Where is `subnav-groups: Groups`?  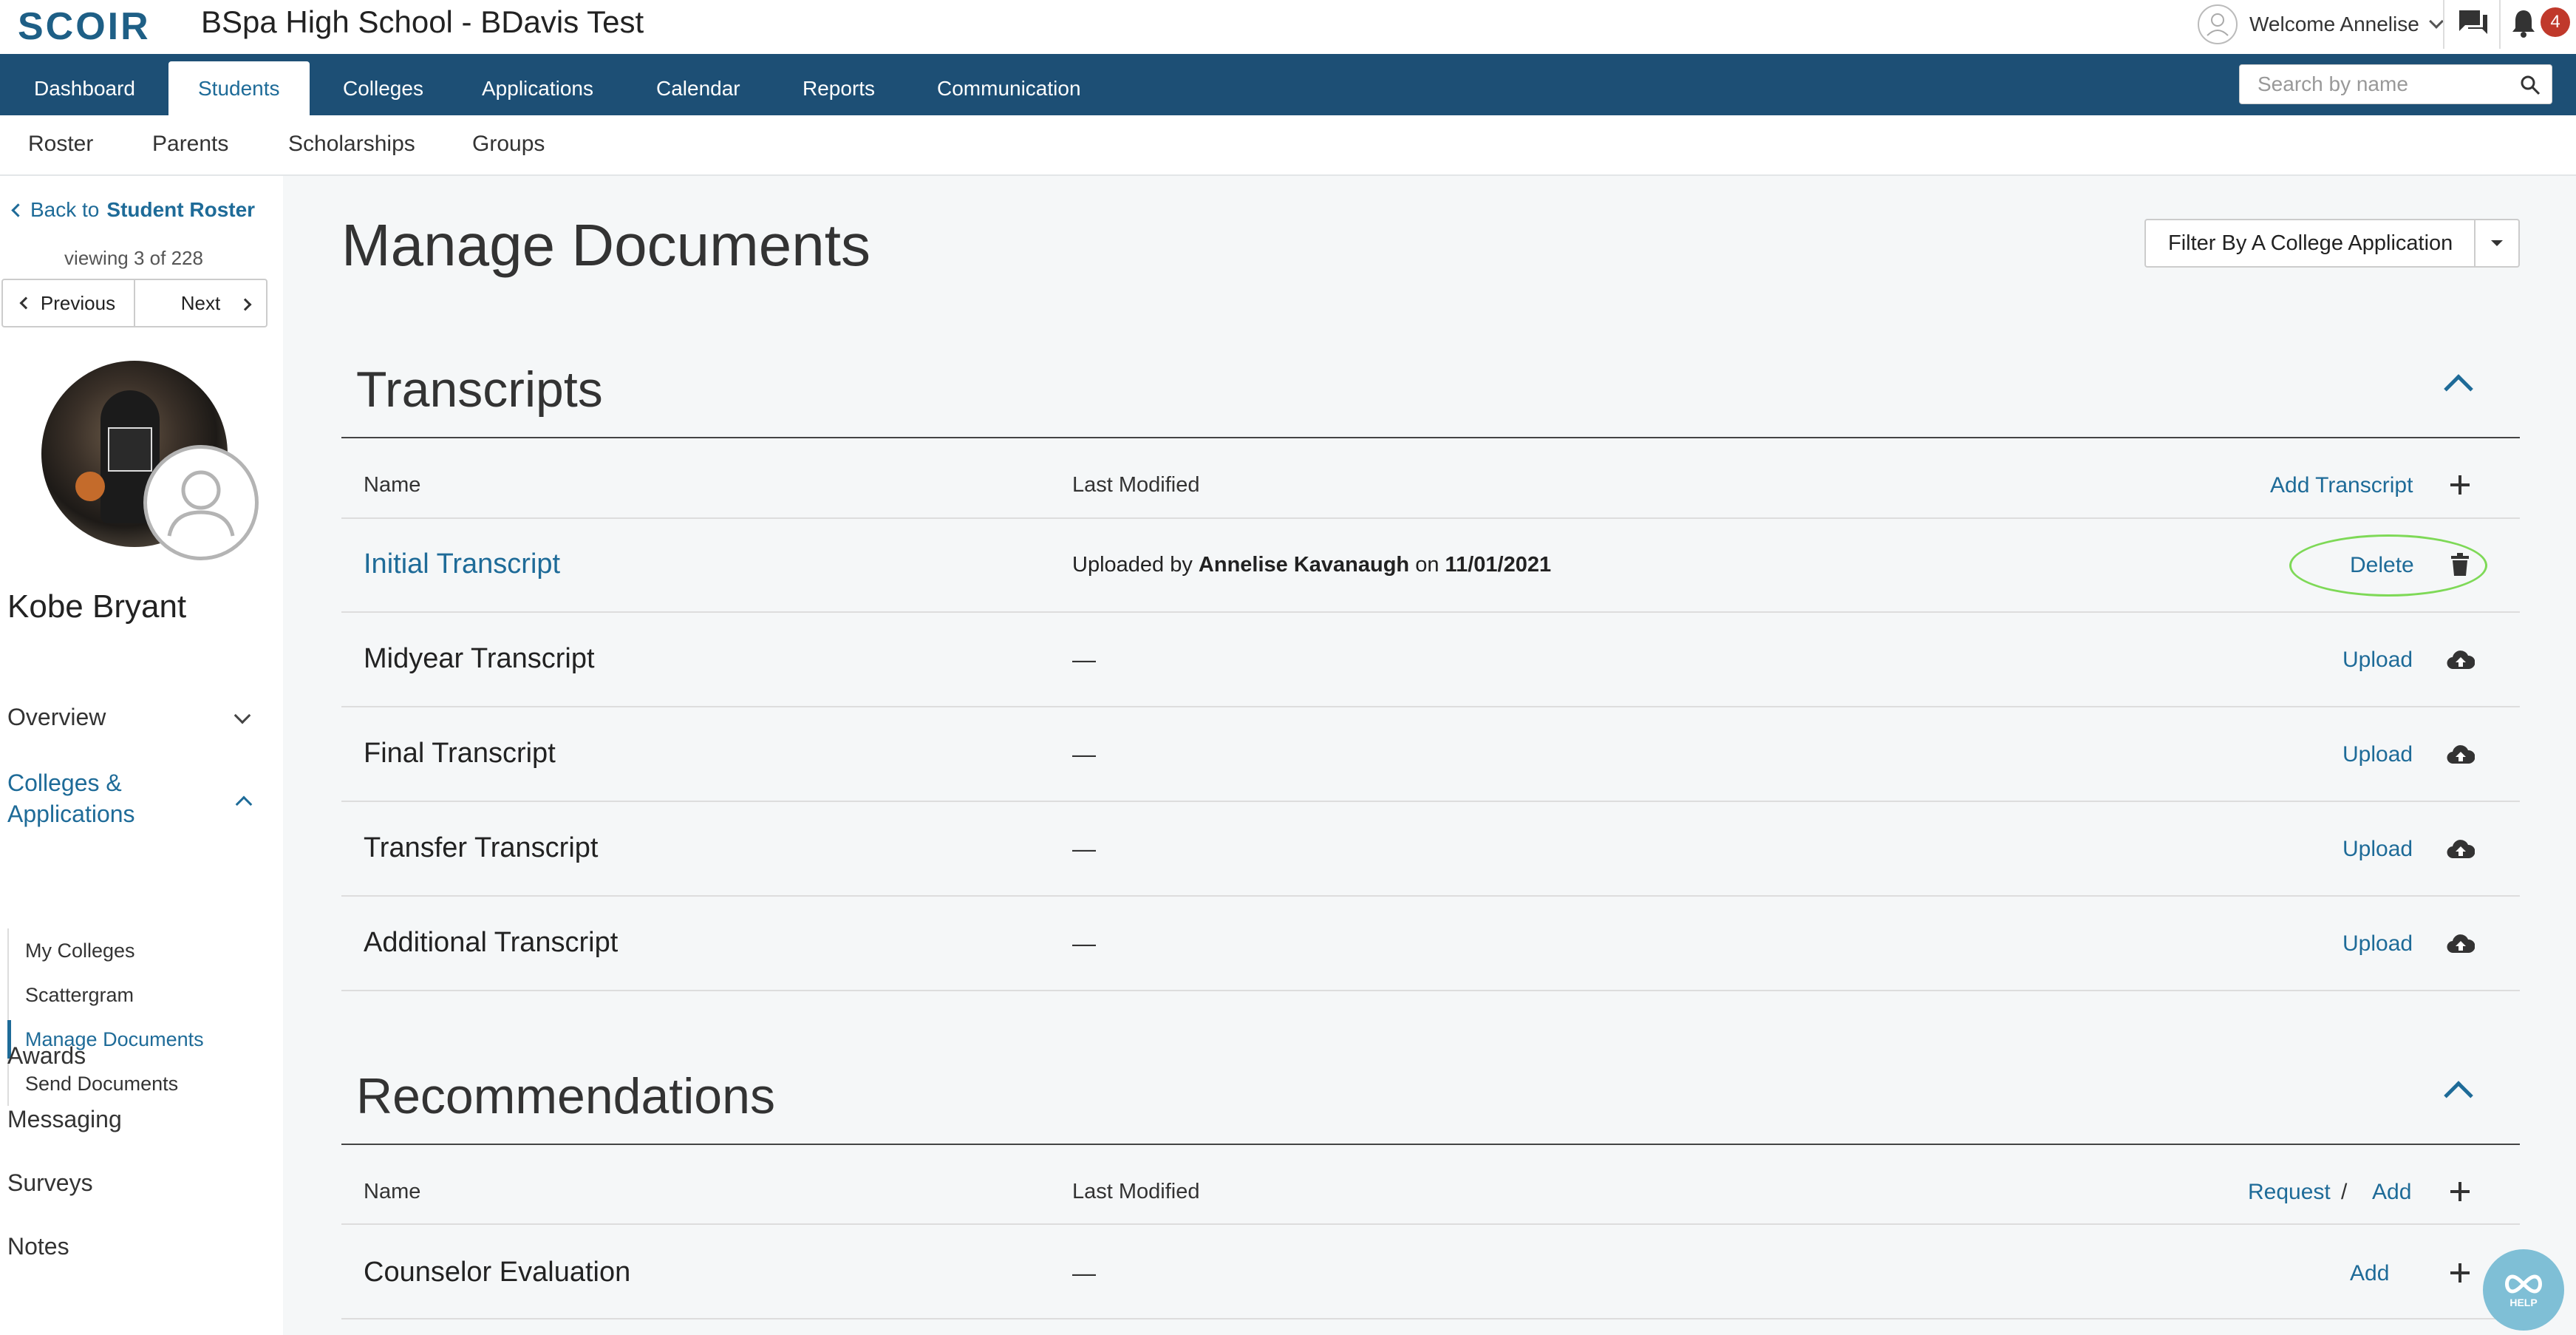
subnav-groups: Groups is located at coordinates (508, 144).